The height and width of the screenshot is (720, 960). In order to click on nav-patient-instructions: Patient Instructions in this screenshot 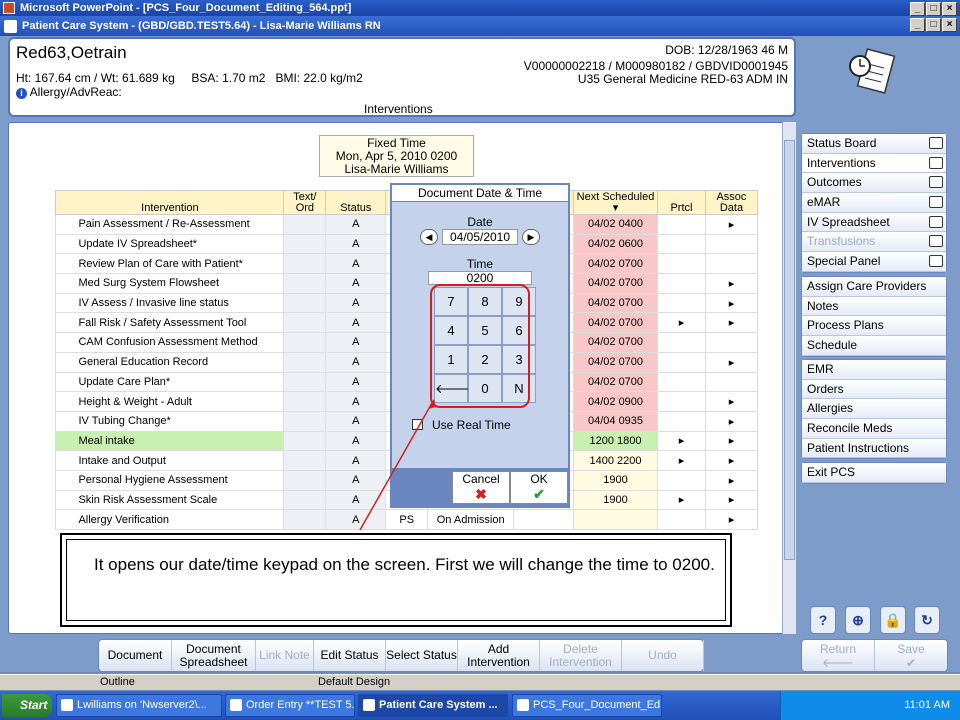, I will do `click(874, 448)`.